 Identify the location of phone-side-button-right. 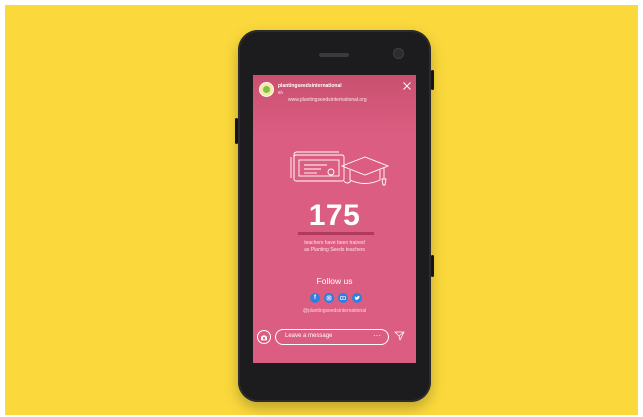
(432, 80).